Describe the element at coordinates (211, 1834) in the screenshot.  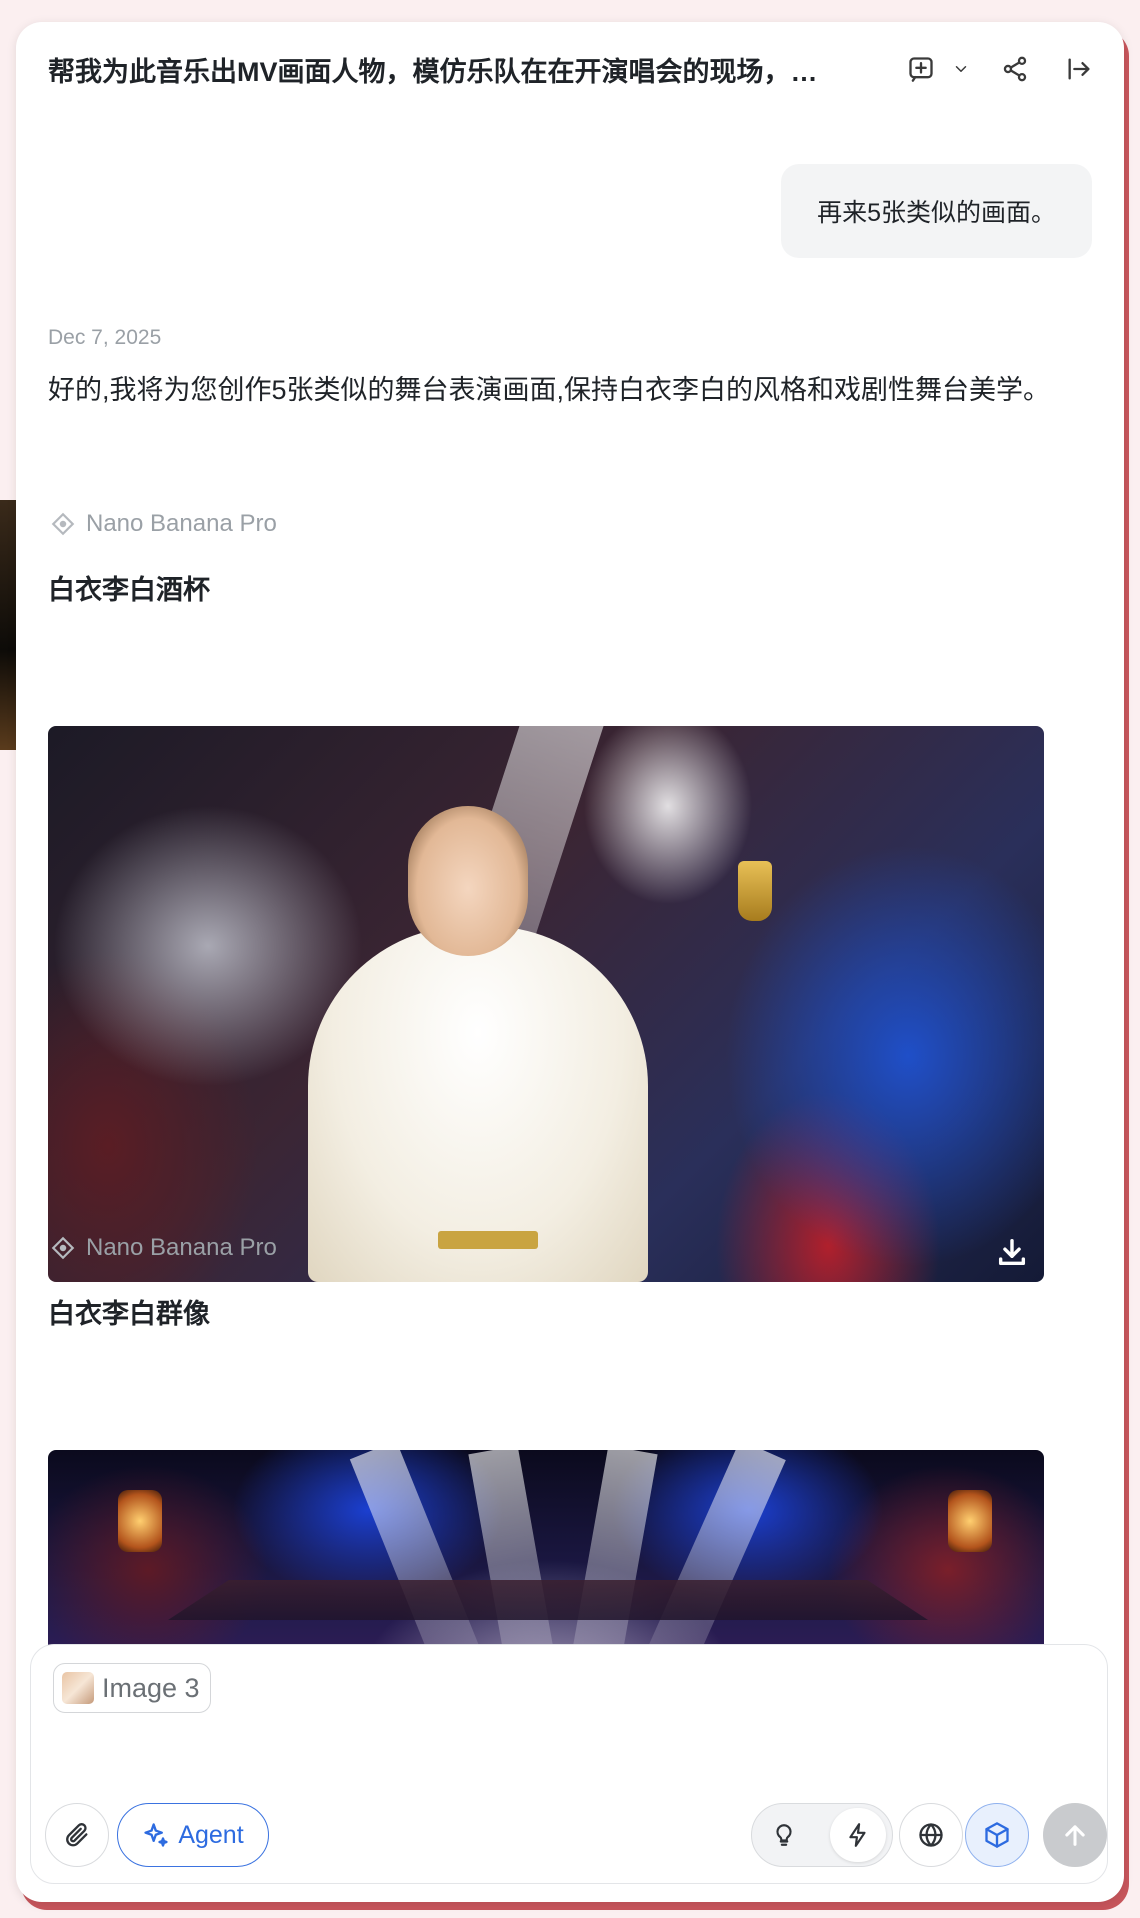
I see `agent-label: Agent` at that location.